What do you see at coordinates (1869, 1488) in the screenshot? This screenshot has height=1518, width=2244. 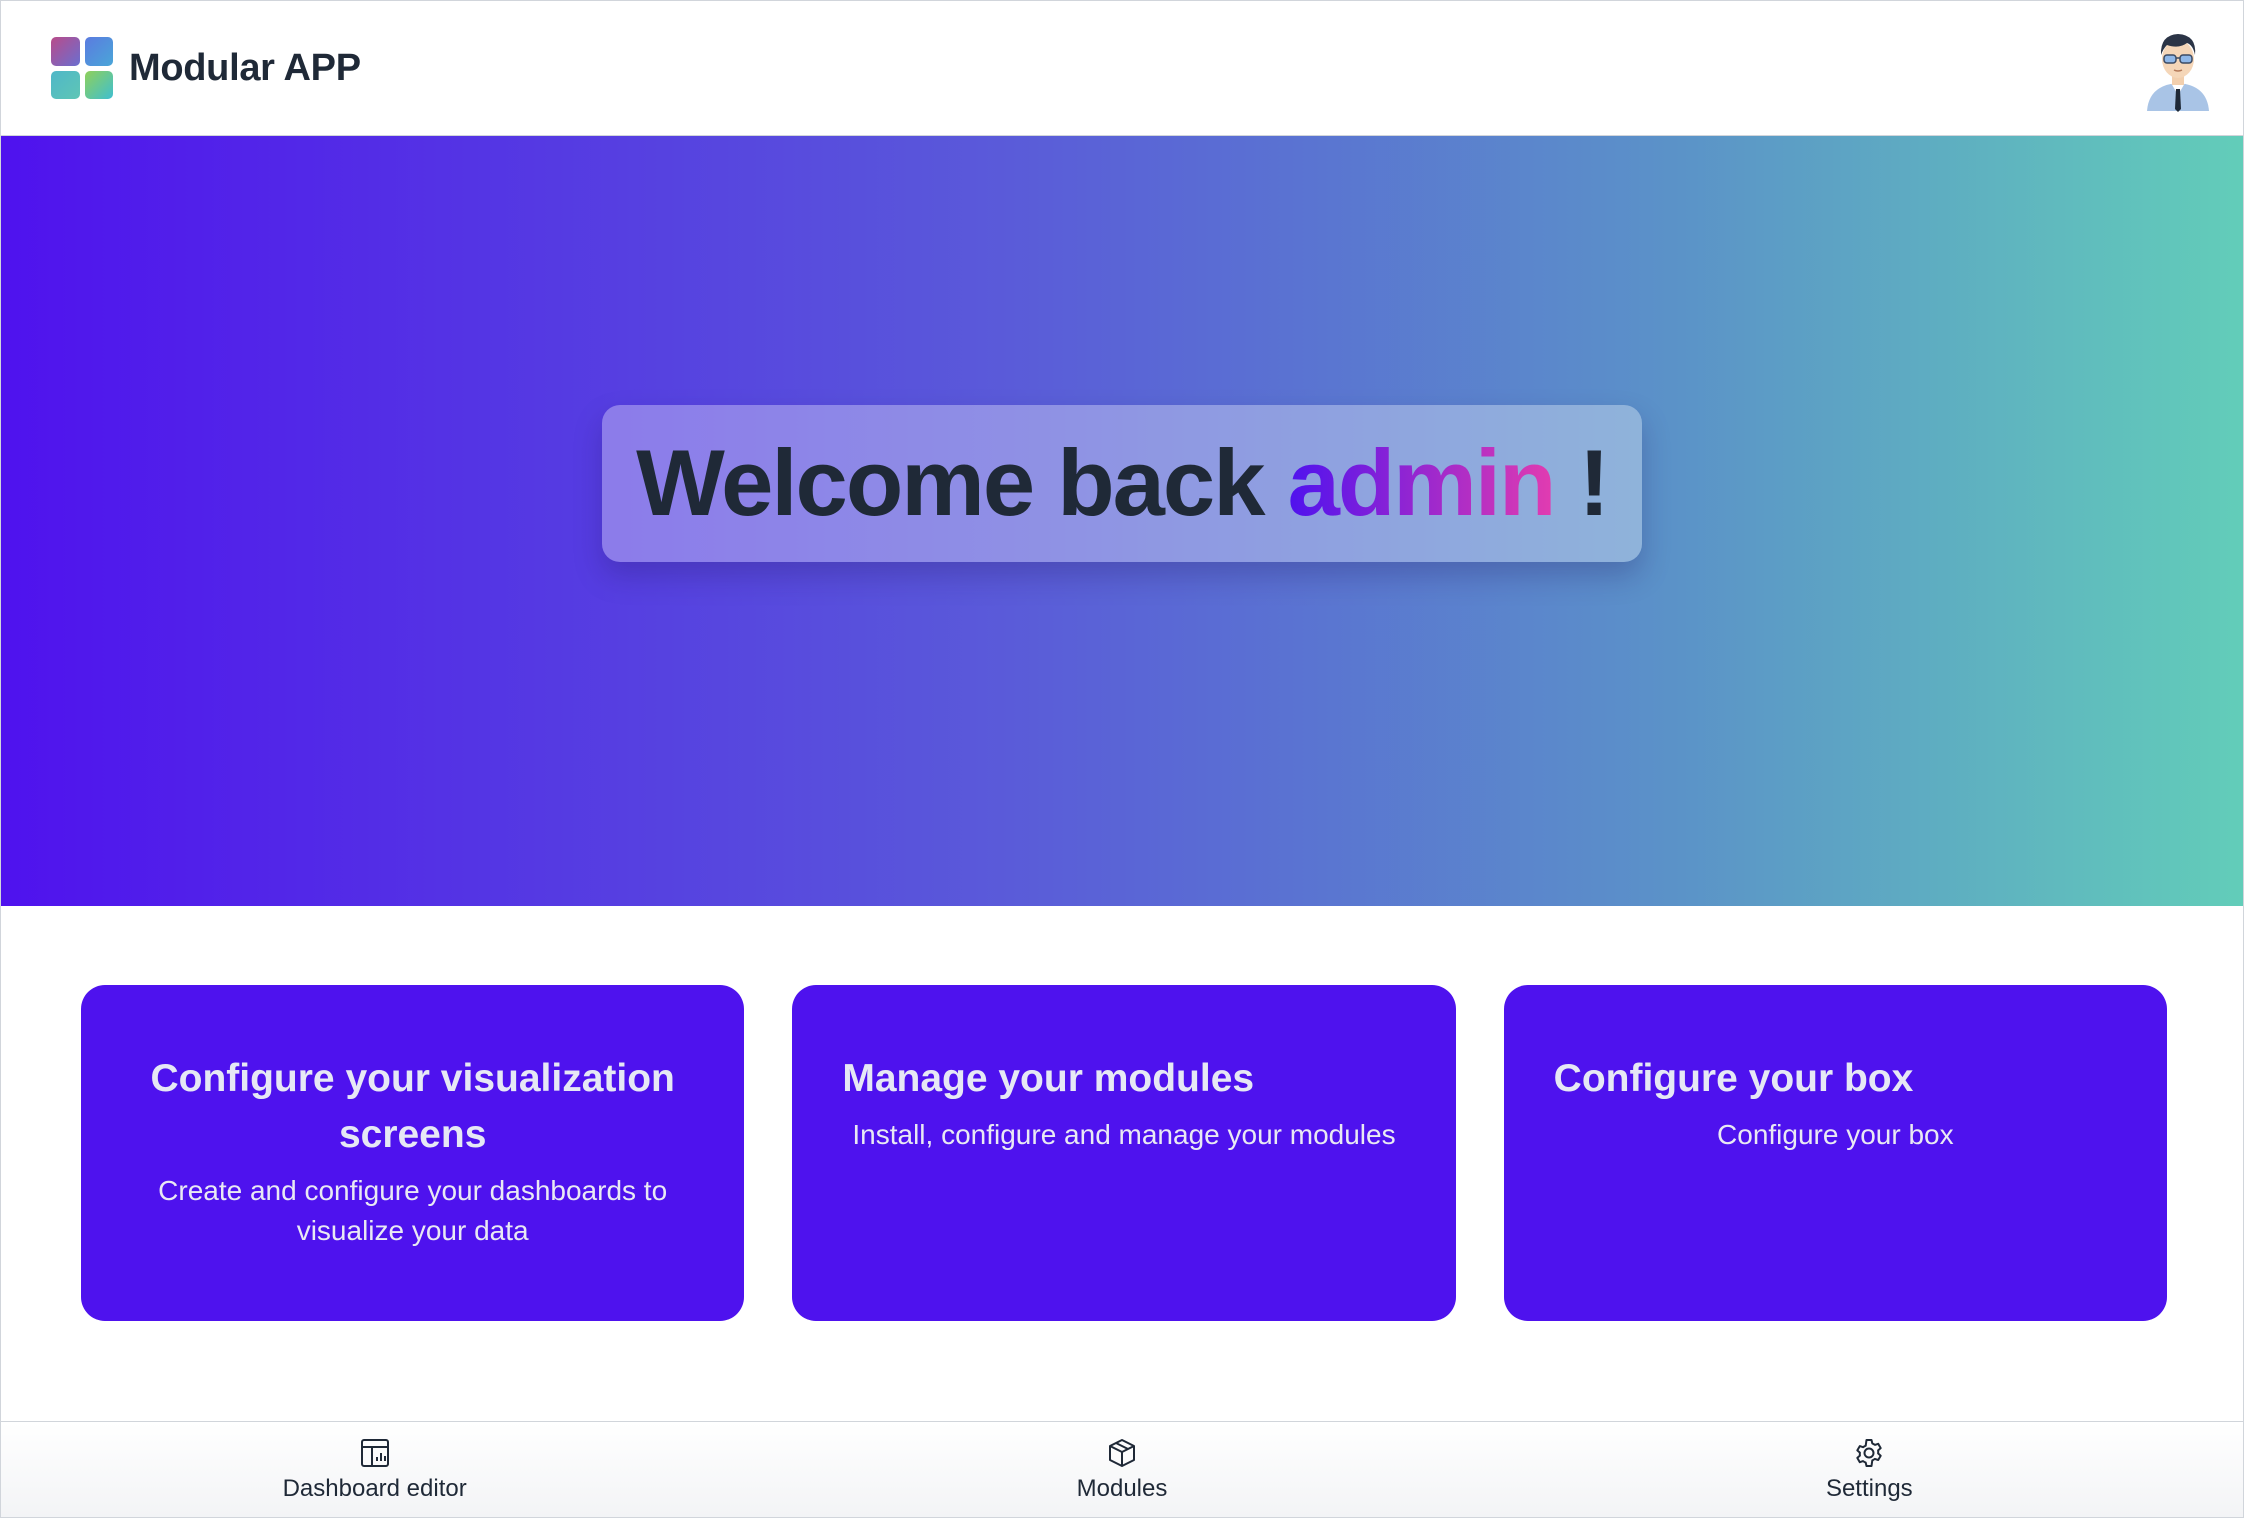 I see `nav-label: Settings` at bounding box center [1869, 1488].